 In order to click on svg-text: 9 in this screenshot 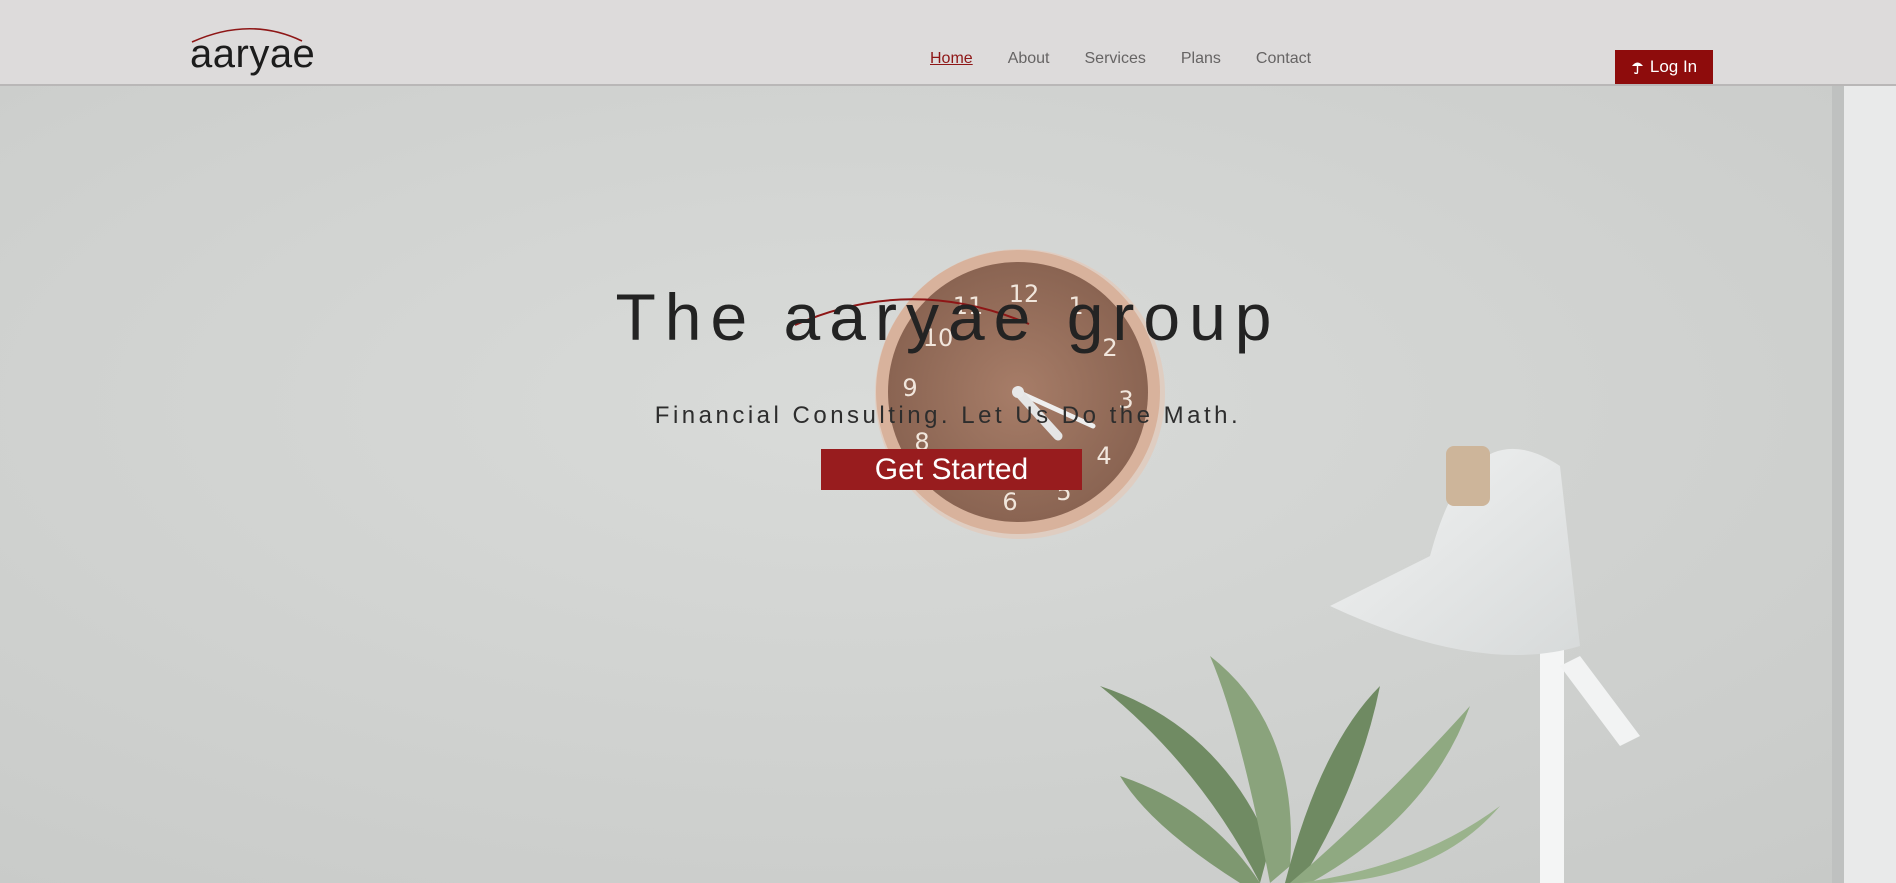, I will do `click(909, 388)`.